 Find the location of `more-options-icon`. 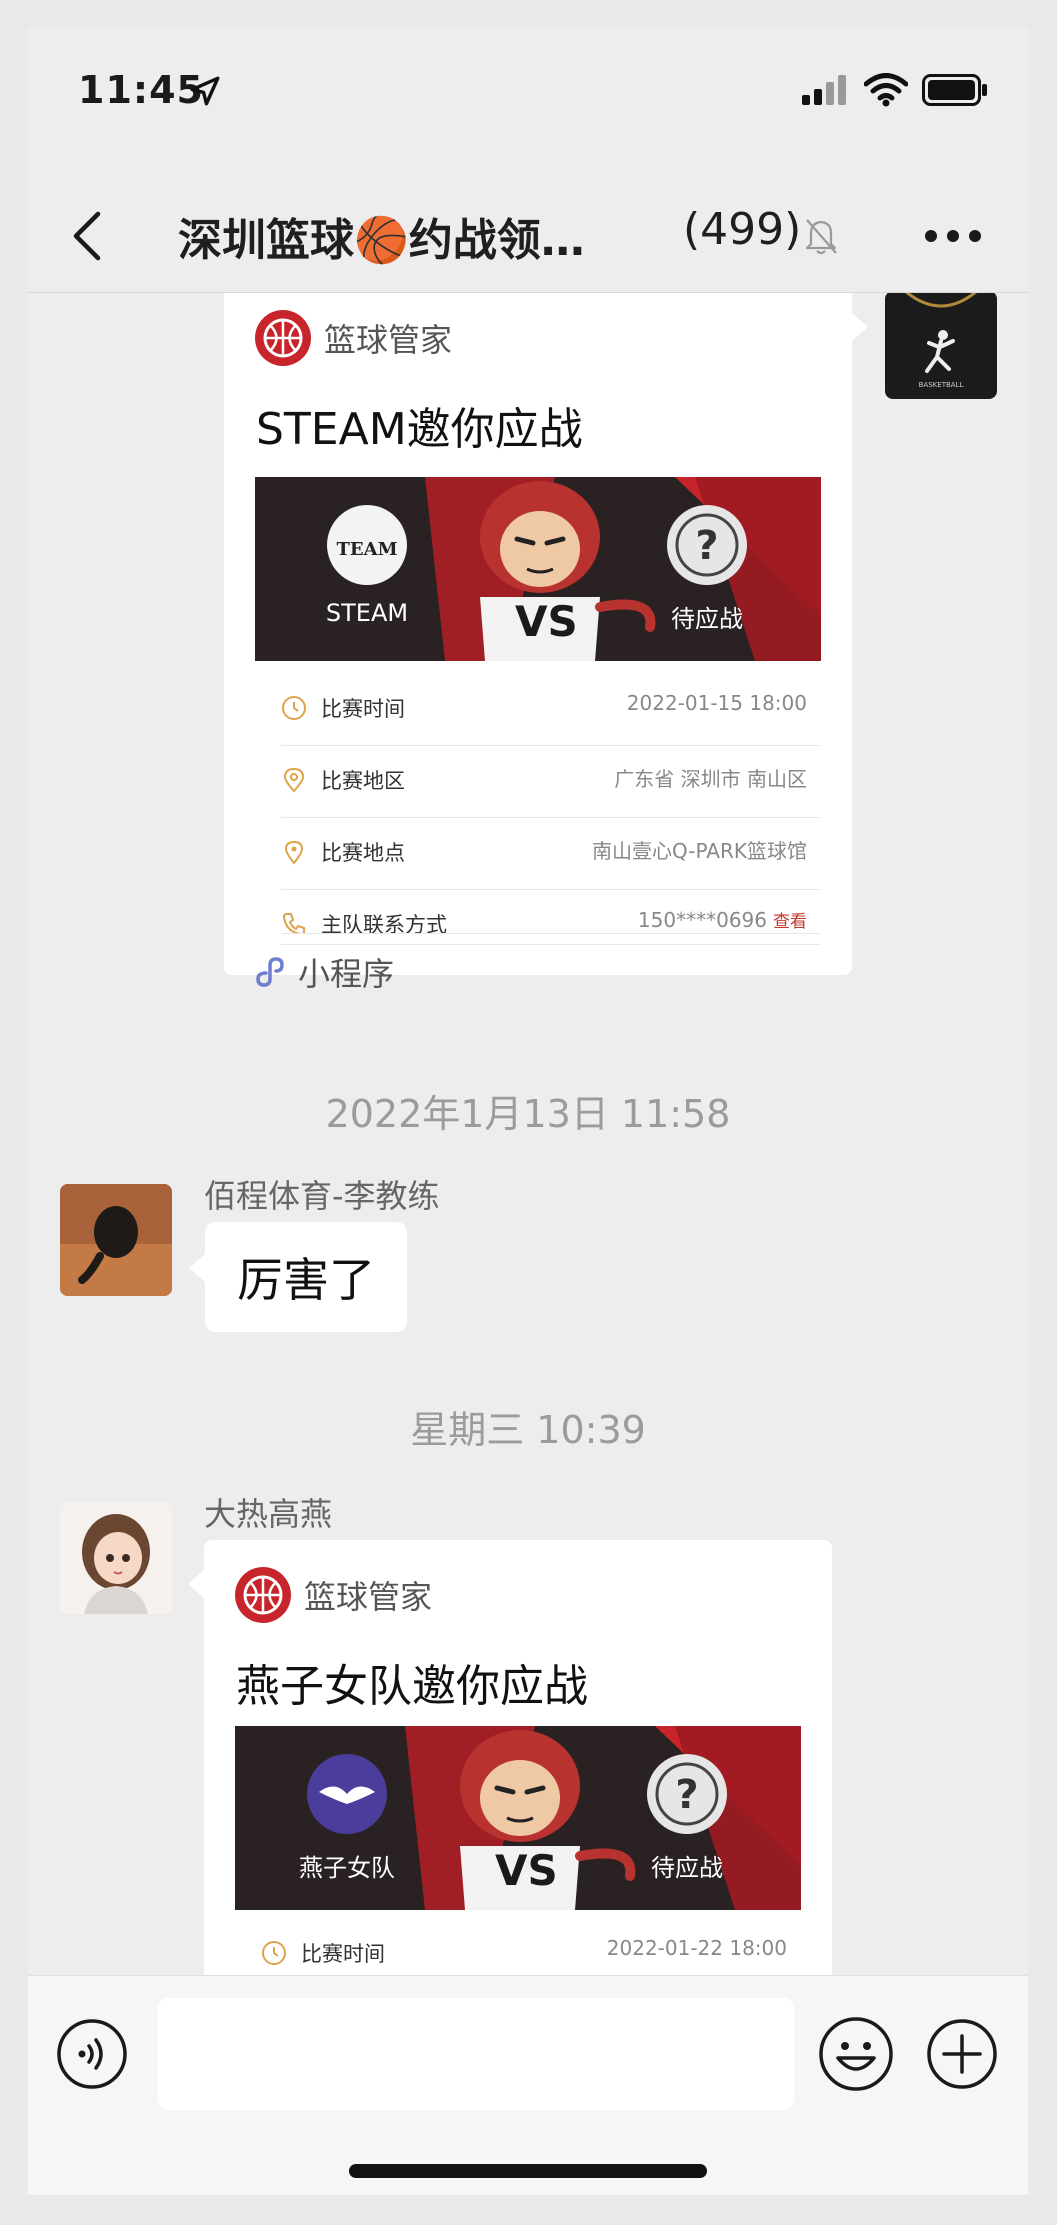

more-options-icon is located at coordinates (953, 236).